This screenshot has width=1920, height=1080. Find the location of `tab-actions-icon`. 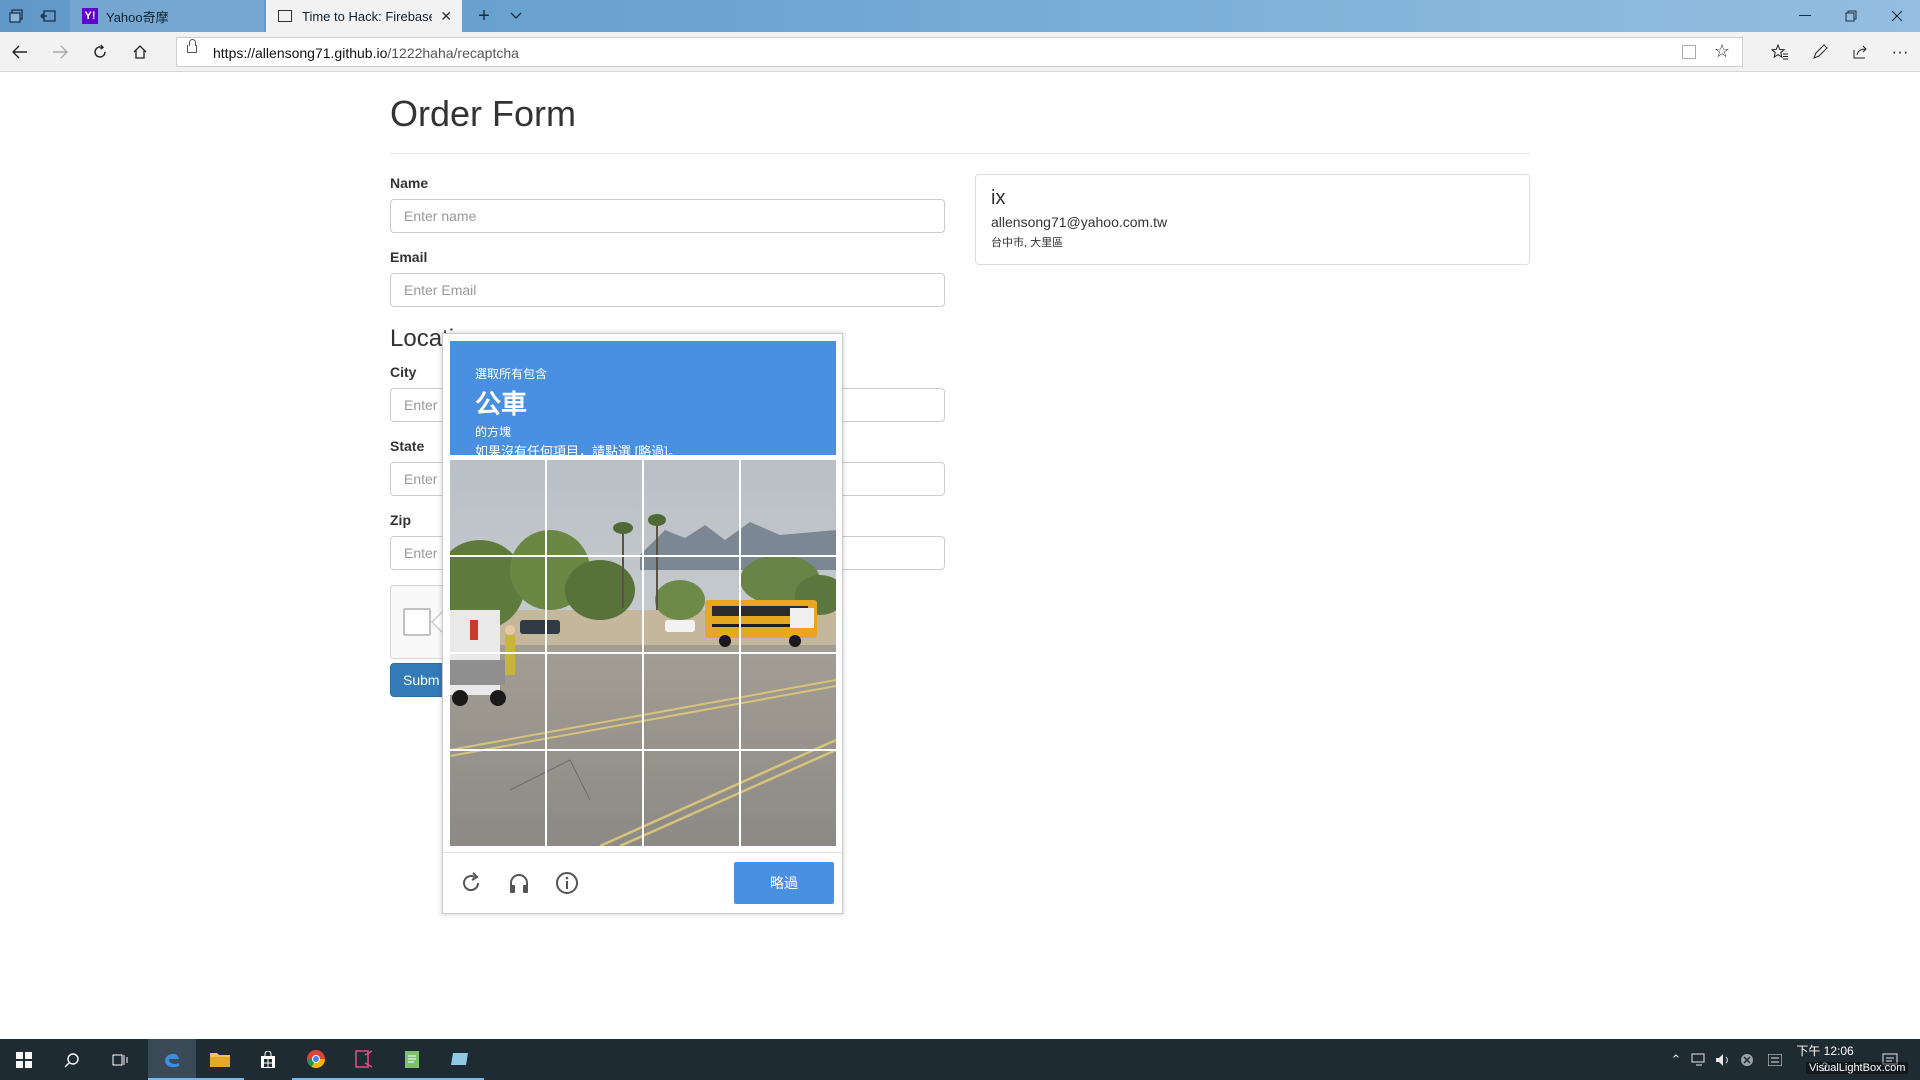

tab-actions-icon is located at coordinates (16, 16).